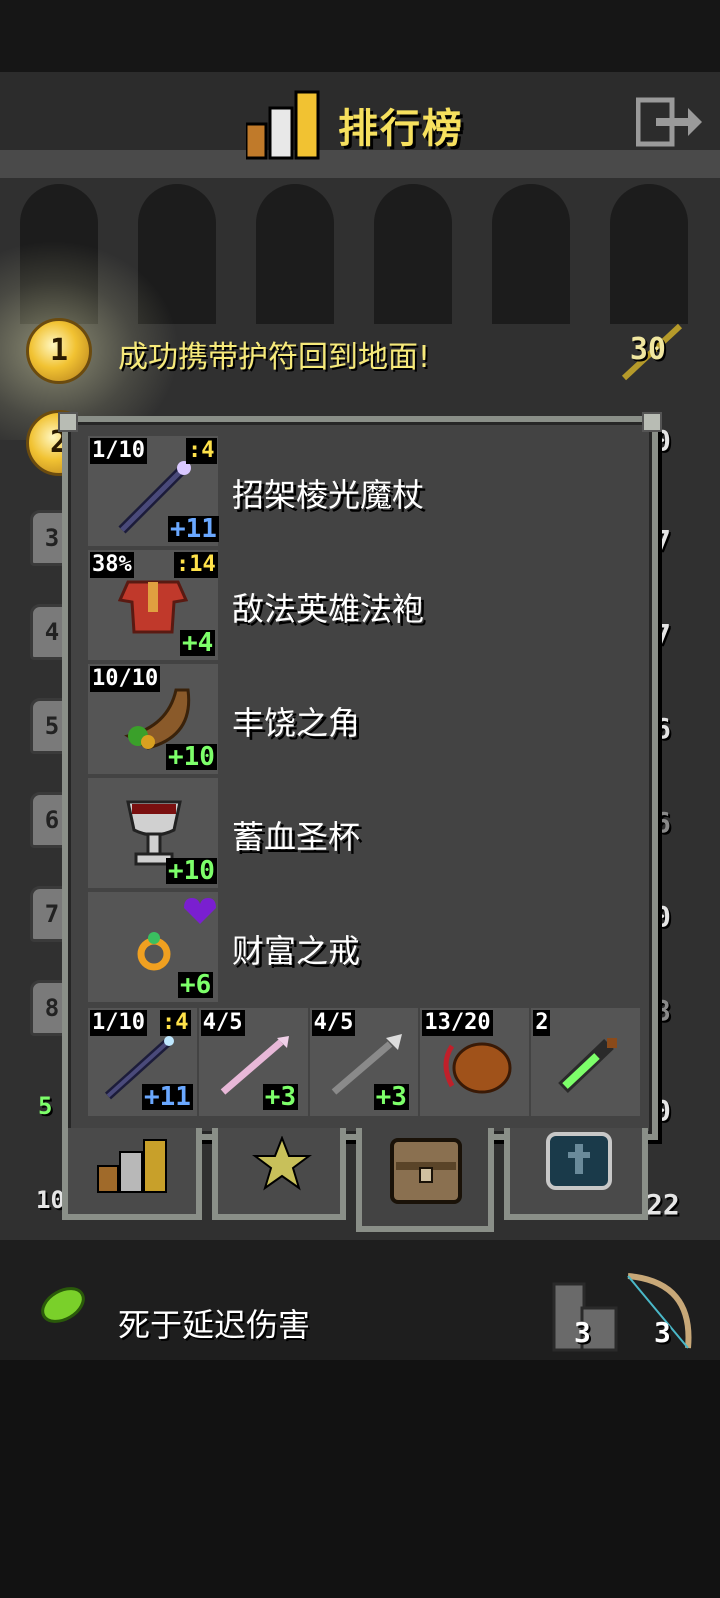 Image resolution: width=720 pixels, height=1598 pixels. I want to click on exit-icon, so click(670, 122).